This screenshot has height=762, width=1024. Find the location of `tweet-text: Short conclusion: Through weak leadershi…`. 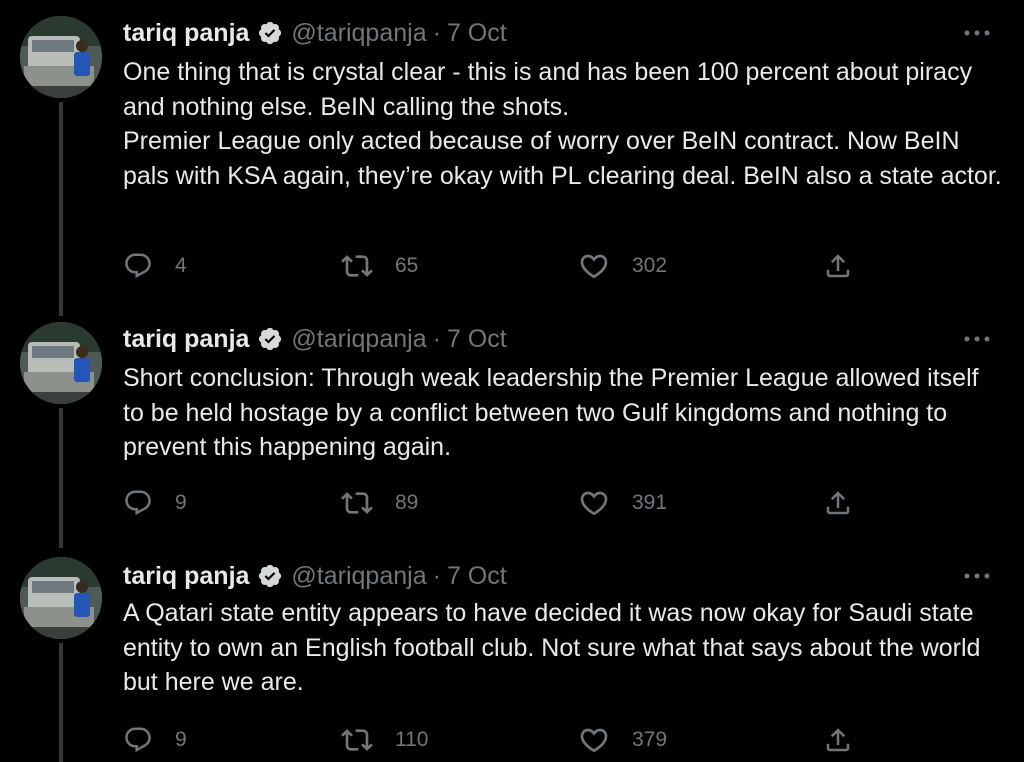

tweet-text: Short conclusion: Through weak leadershi… is located at coordinates (554, 412).